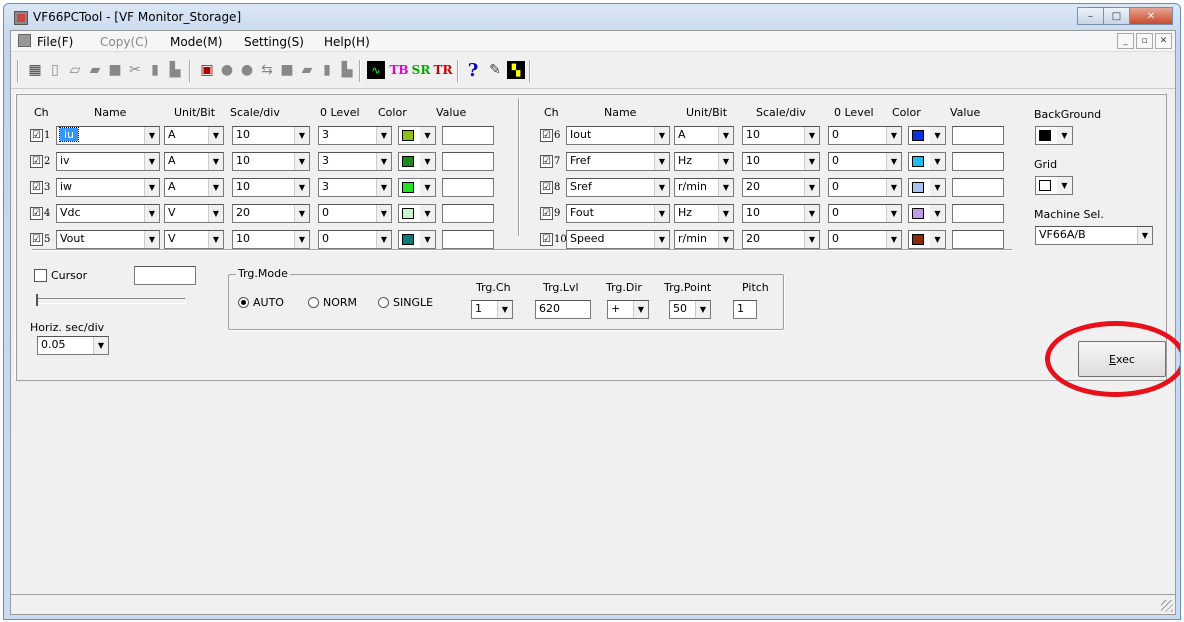  I want to click on monitor-icon: ▣, so click(207, 70).